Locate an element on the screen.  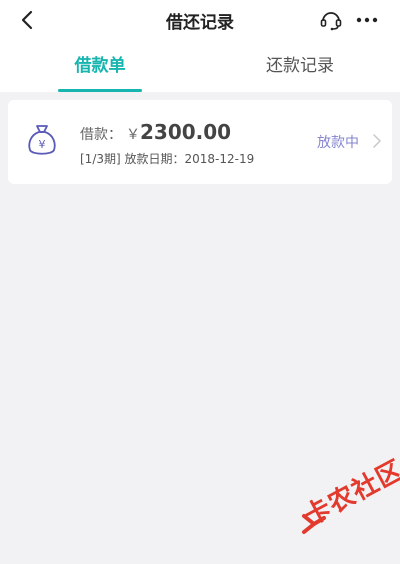
loan-status: 放款中 is located at coordinates (338, 143).